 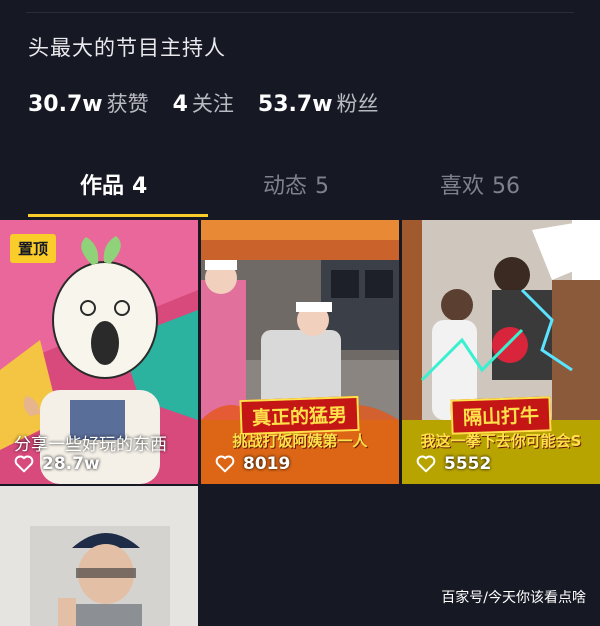 I want to click on video-card-3: 隔山打牛 我这一拳下去你可能会S 5552, so click(x=501, y=352).